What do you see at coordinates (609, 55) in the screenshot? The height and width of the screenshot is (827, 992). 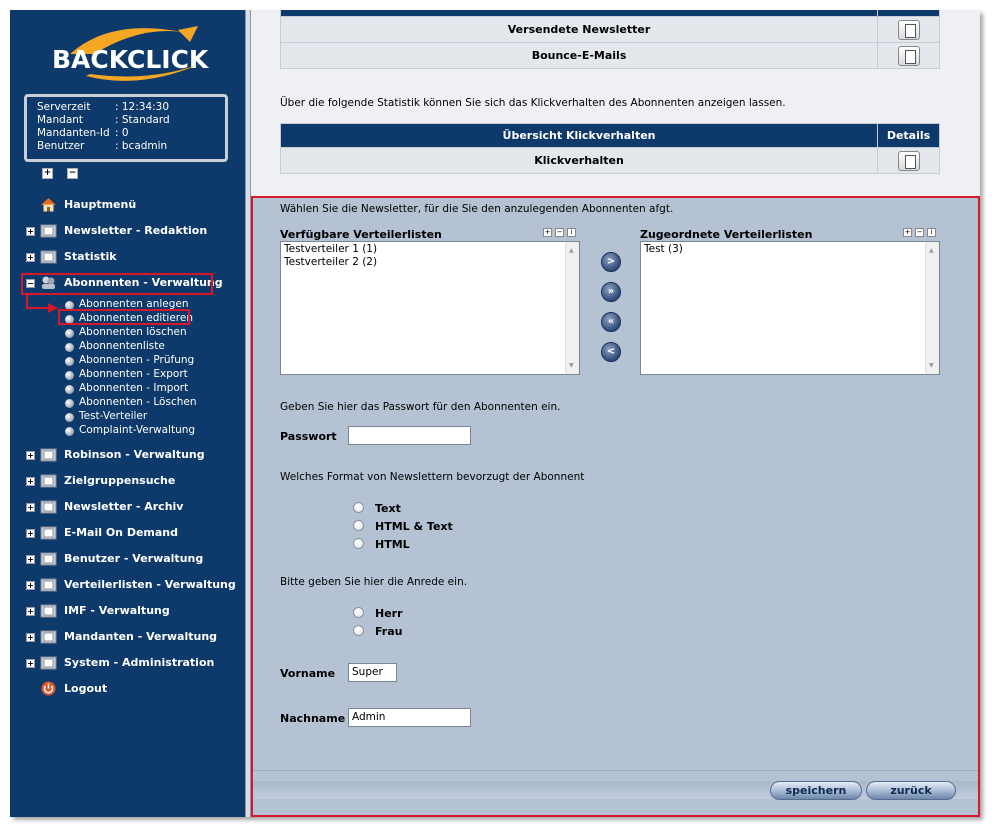 I see `table-row: Bounce-E-Mails` at bounding box center [609, 55].